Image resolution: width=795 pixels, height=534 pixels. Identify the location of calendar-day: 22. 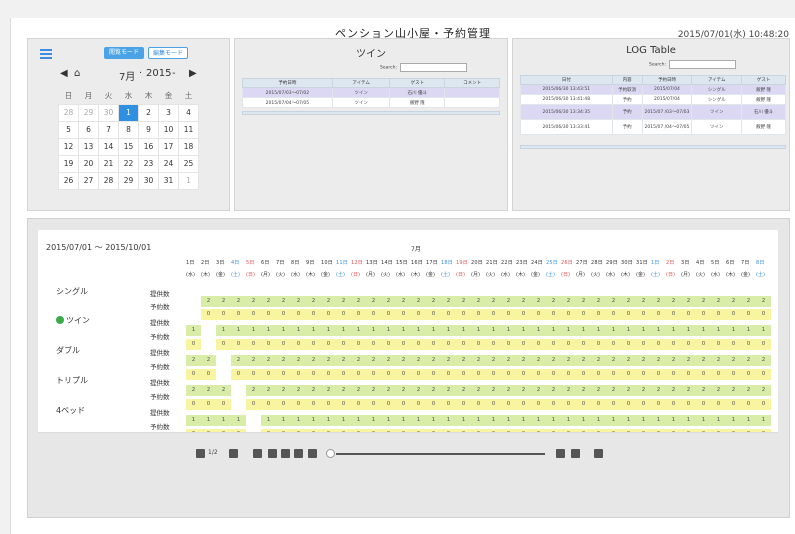
(128, 163).